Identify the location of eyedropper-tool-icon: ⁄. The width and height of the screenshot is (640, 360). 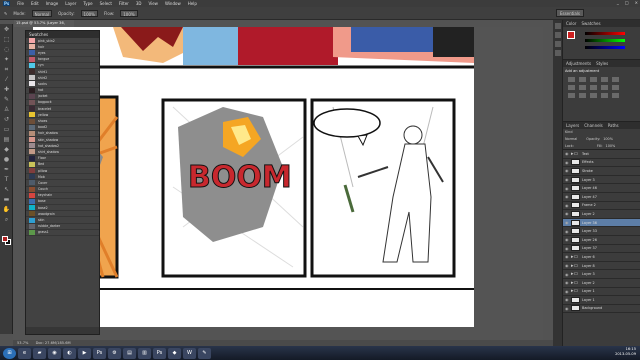
(6, 79).